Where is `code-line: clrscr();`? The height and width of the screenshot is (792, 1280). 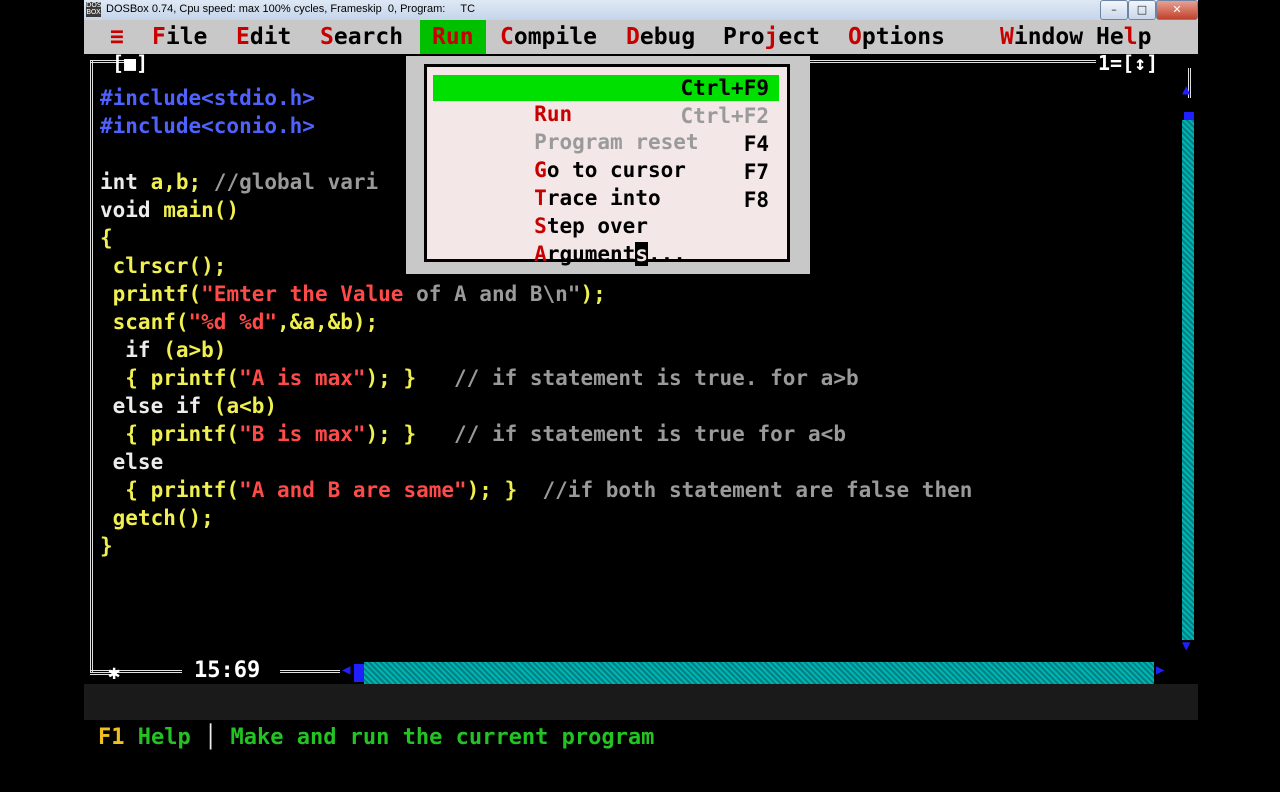
code-line: clrscr(); is located at coordinates (163, 266).